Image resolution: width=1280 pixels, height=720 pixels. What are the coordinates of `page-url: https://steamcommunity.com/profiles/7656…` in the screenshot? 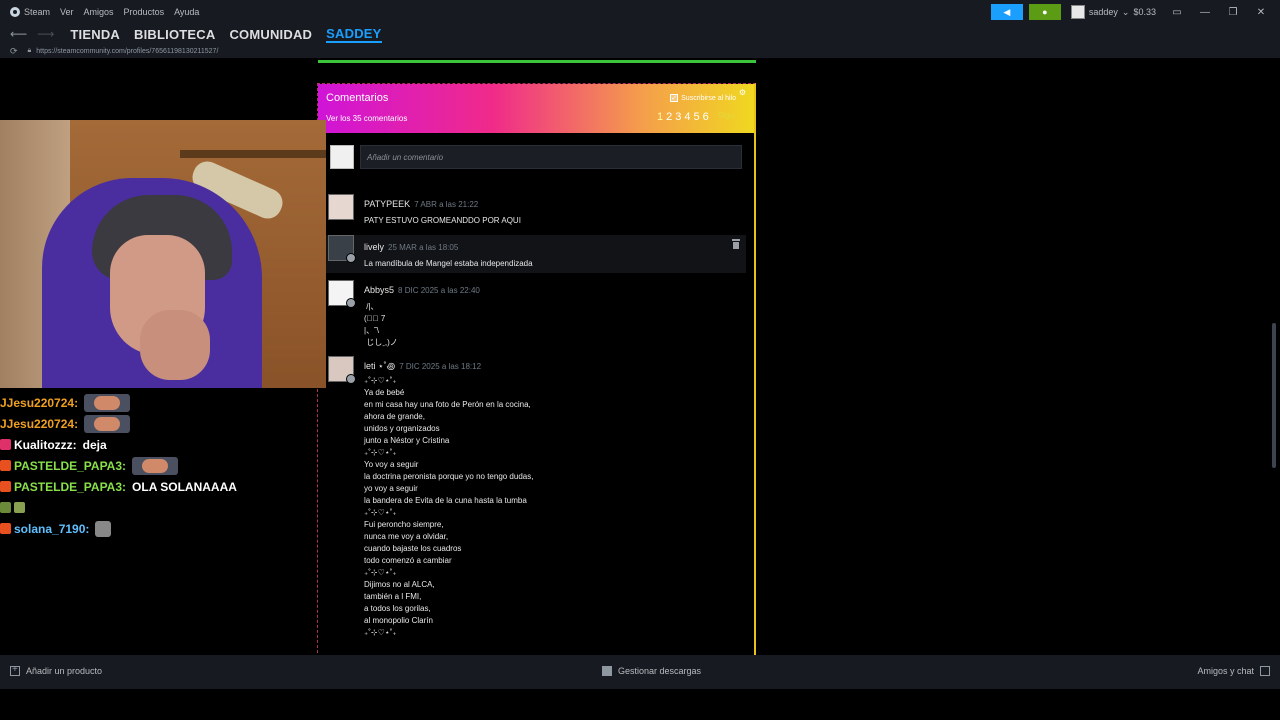 It's located at (127, 51).